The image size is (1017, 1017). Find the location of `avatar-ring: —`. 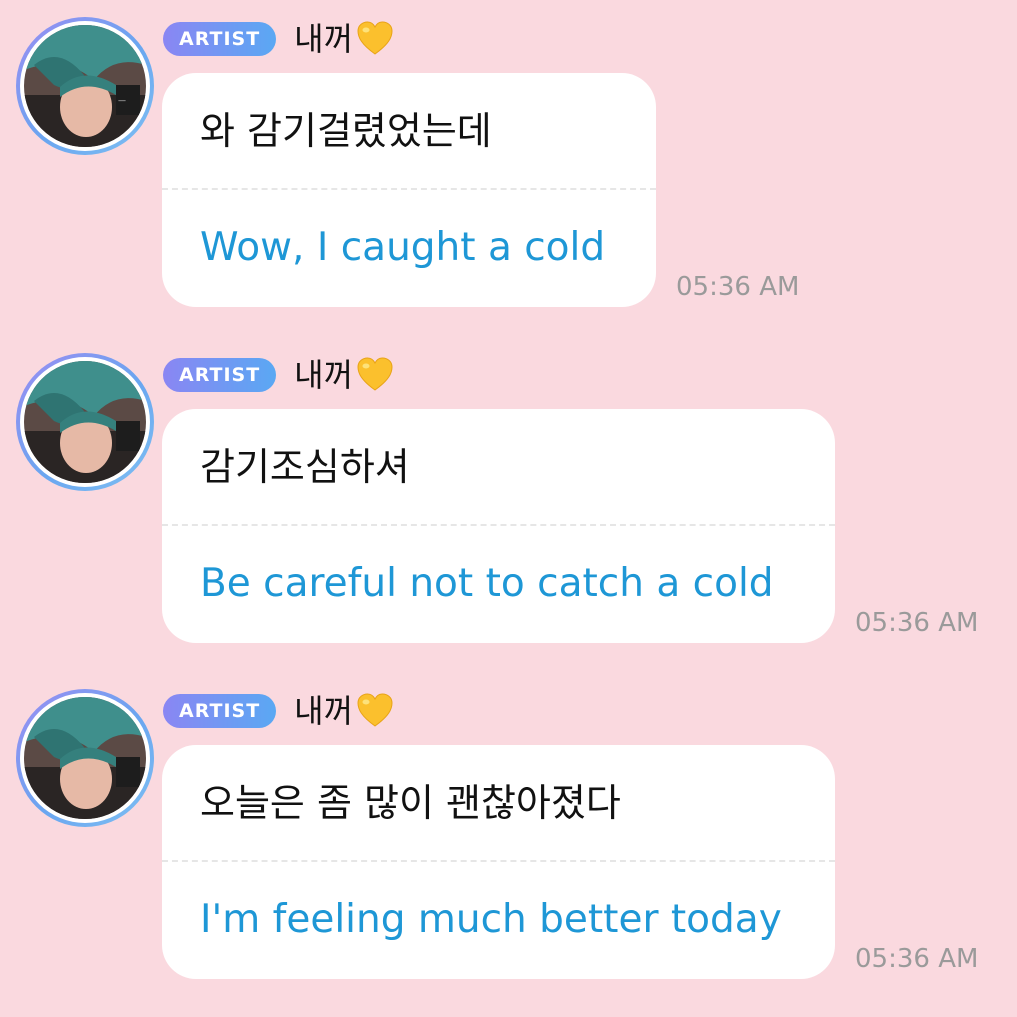

avatar-ring: — is located at coordinates (85, 86).